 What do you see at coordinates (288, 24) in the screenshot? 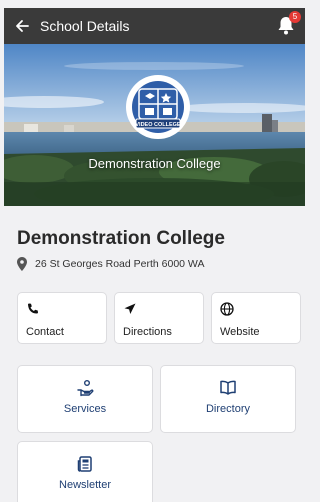
I see `notifications-button: 5` at bounding box center [288, 24].